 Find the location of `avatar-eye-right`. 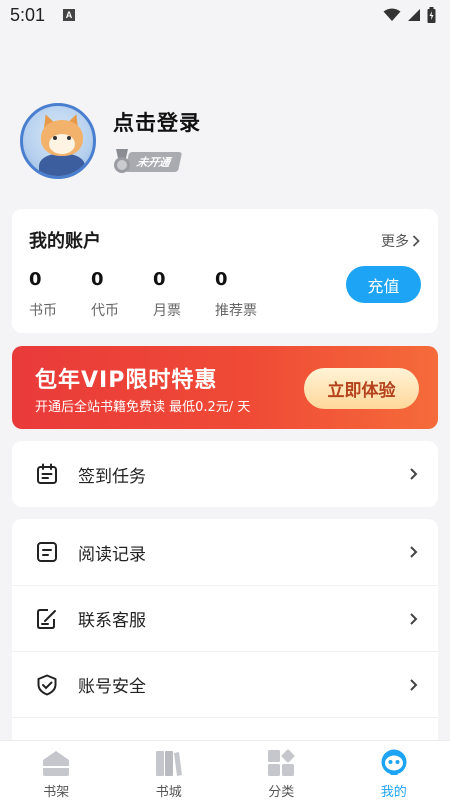

avatar-eye-right is located at coordinates (69, 138).